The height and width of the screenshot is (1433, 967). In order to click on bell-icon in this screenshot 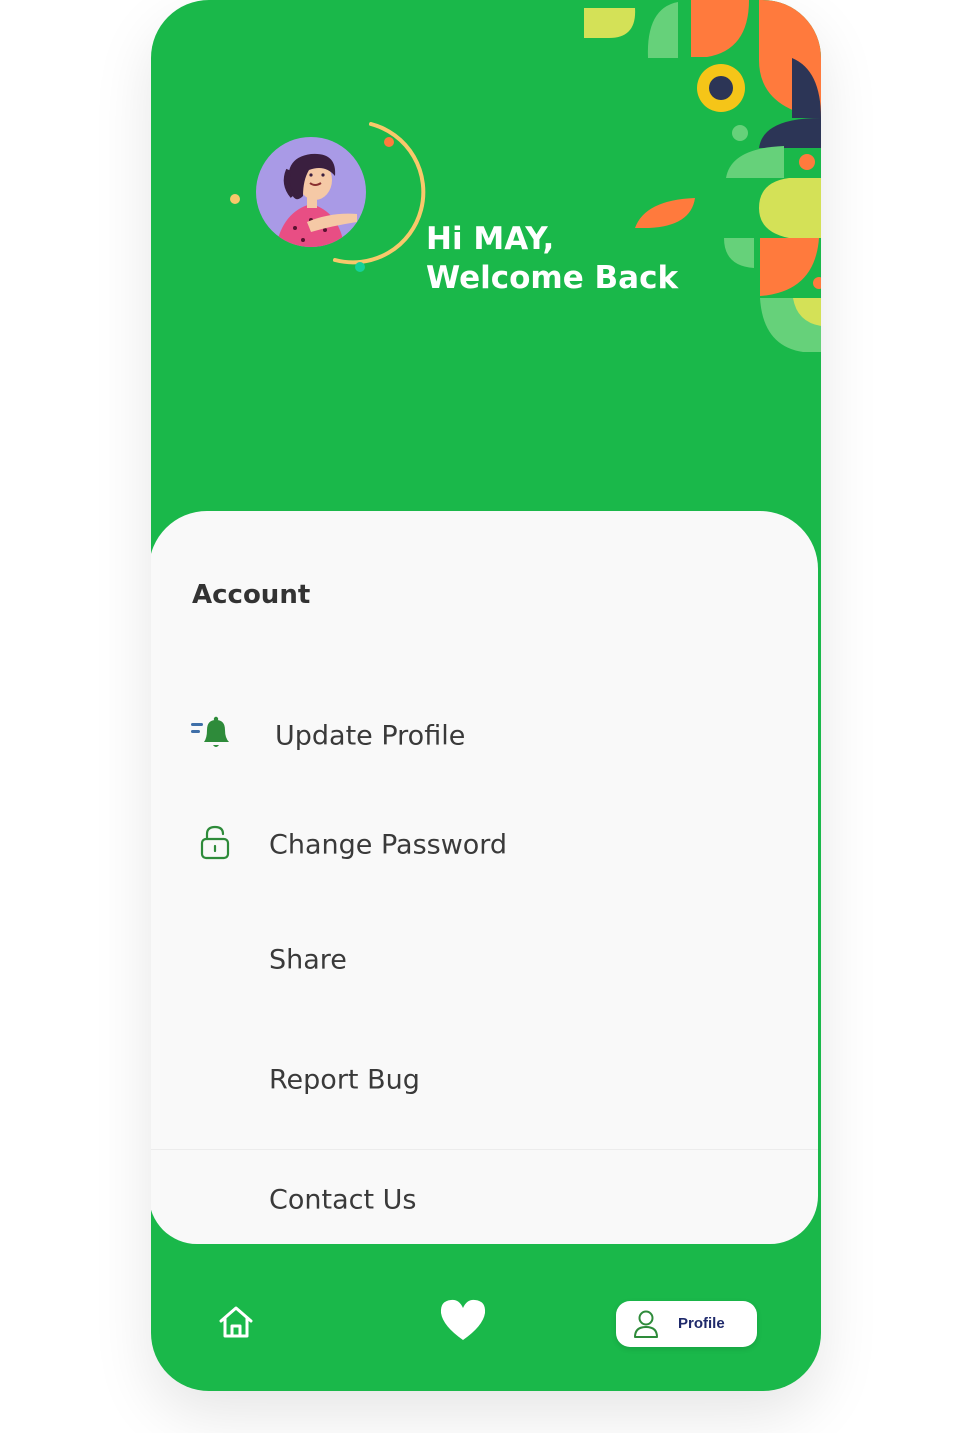, I will do `click(212, 736)`.